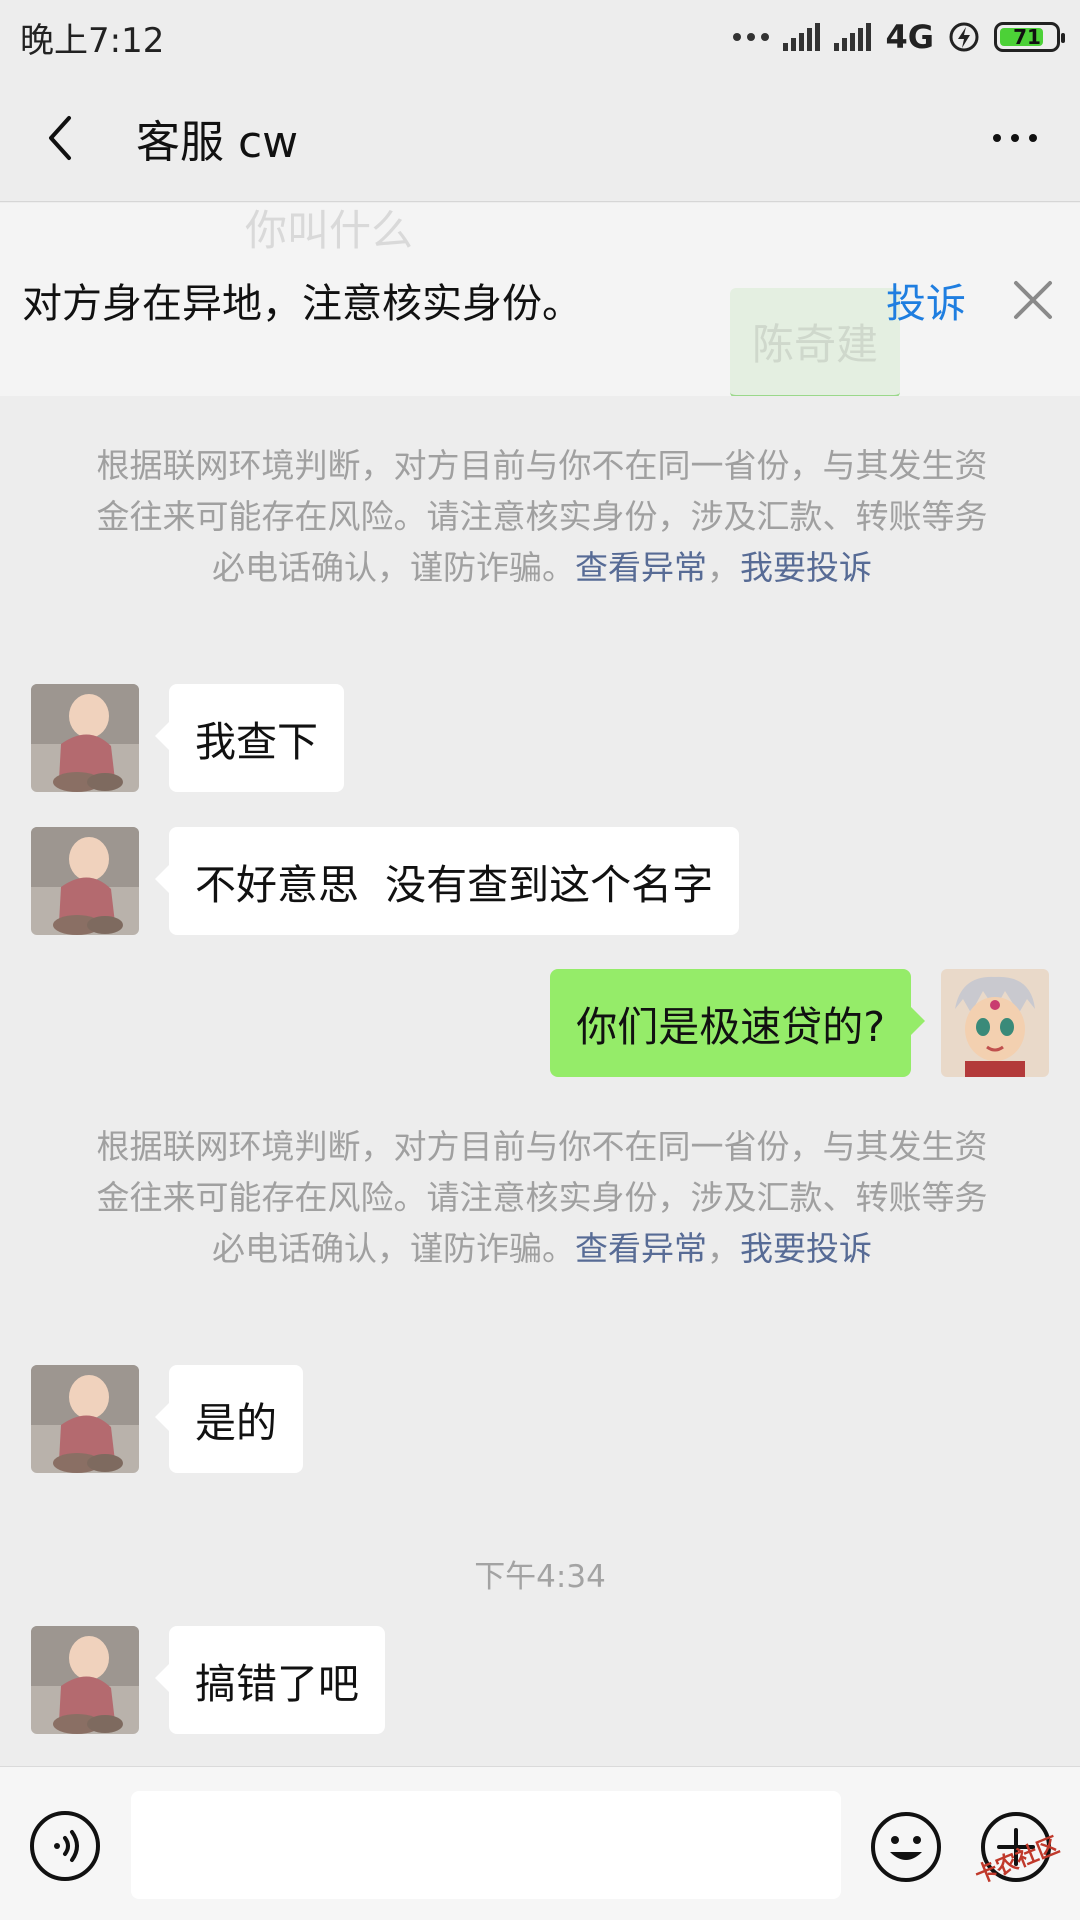 The image size is (1080, 1920). I want to click on remote-warning-banner: 你叫什么 陈奇建 对方身在异地，注意核实身份。 投诉, so click(540, 299).